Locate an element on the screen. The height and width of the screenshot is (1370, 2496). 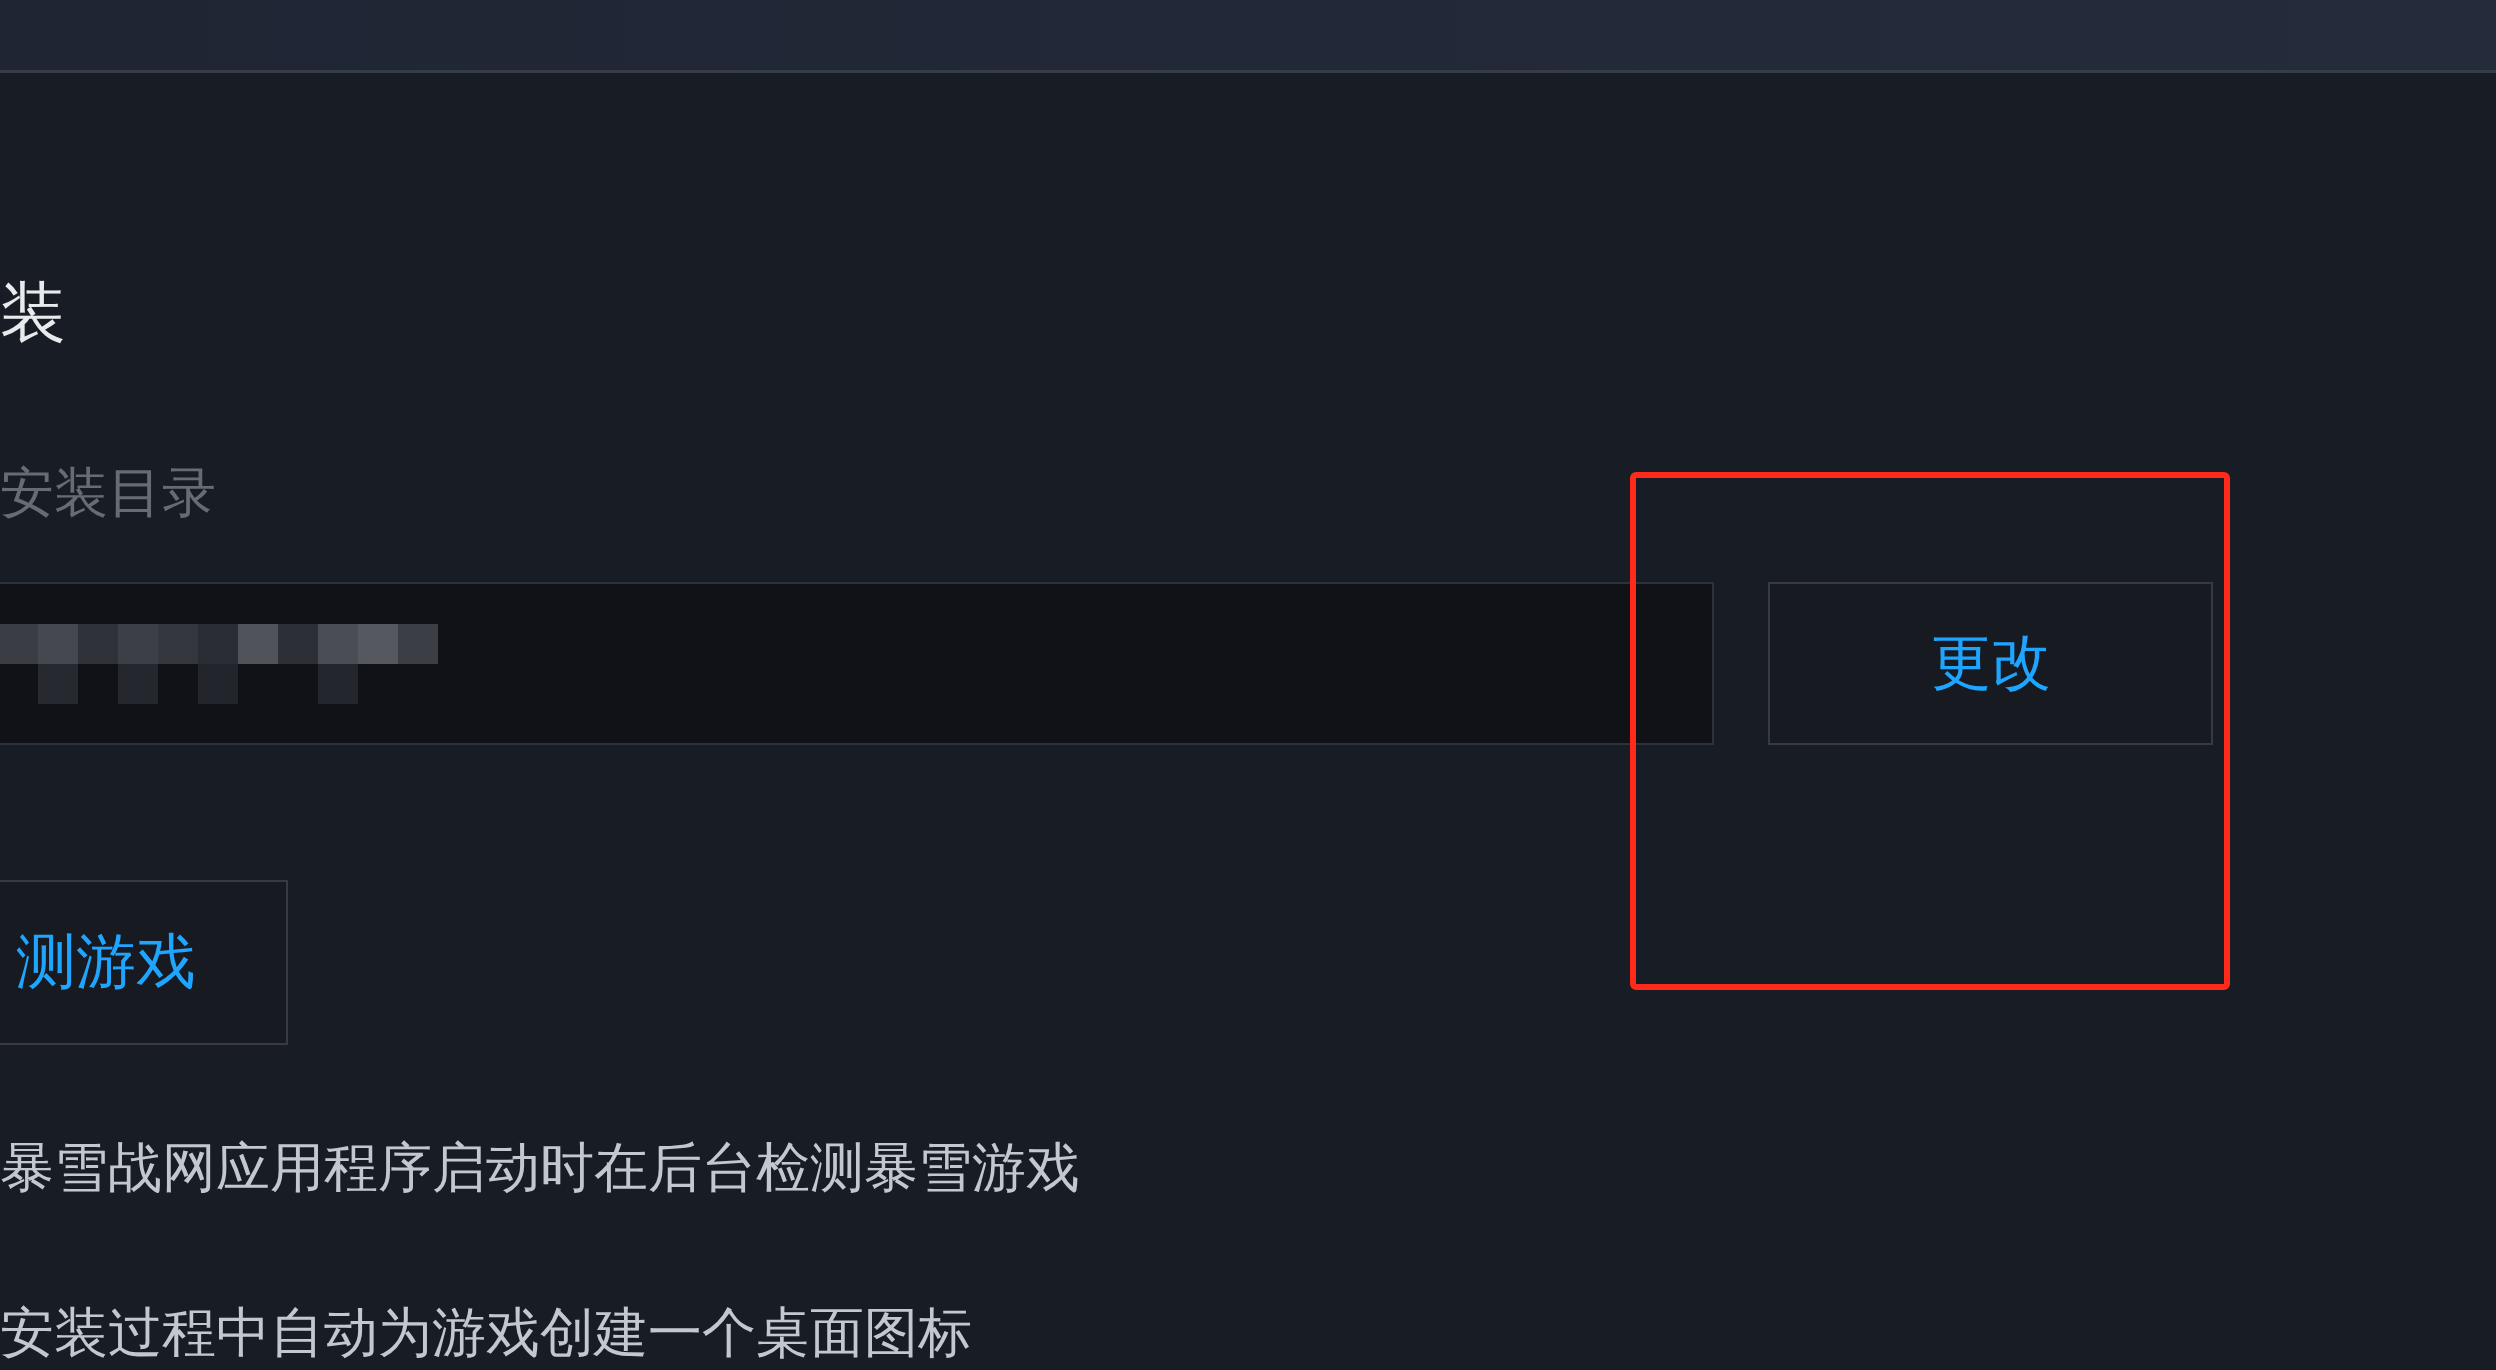
change-button: 更改 is located at coordinates (1990, 663).